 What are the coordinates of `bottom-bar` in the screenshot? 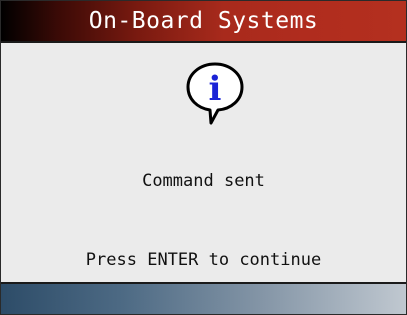 It's located at (203, 298).